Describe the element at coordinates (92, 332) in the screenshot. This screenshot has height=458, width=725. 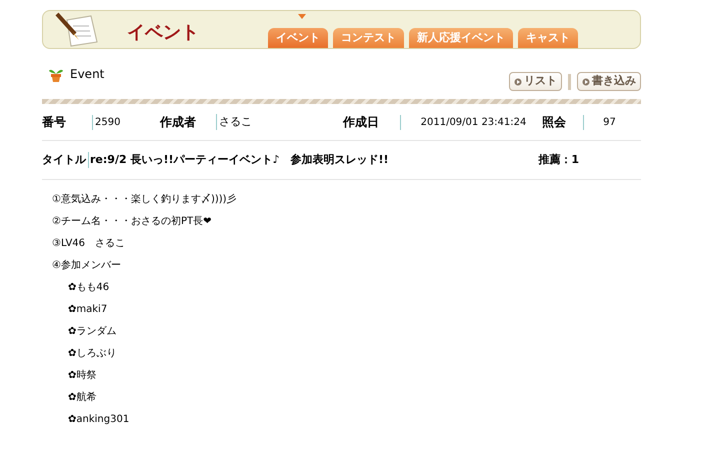
I see `body-line: ✿ランダム` at that location.